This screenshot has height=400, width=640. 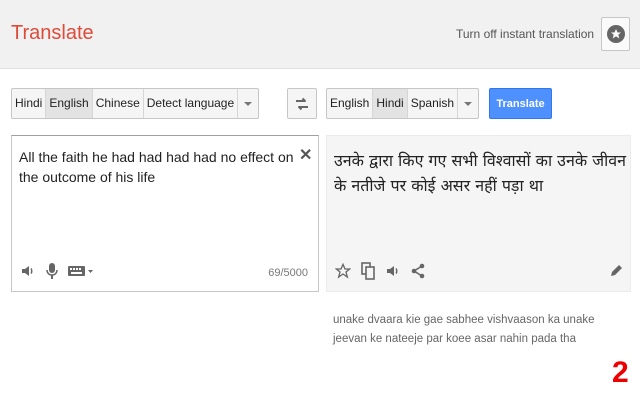 What do you see at coordinates (380, 271) in the screenshot?
I see `target-toolbar` at bounding box center [380, 271].